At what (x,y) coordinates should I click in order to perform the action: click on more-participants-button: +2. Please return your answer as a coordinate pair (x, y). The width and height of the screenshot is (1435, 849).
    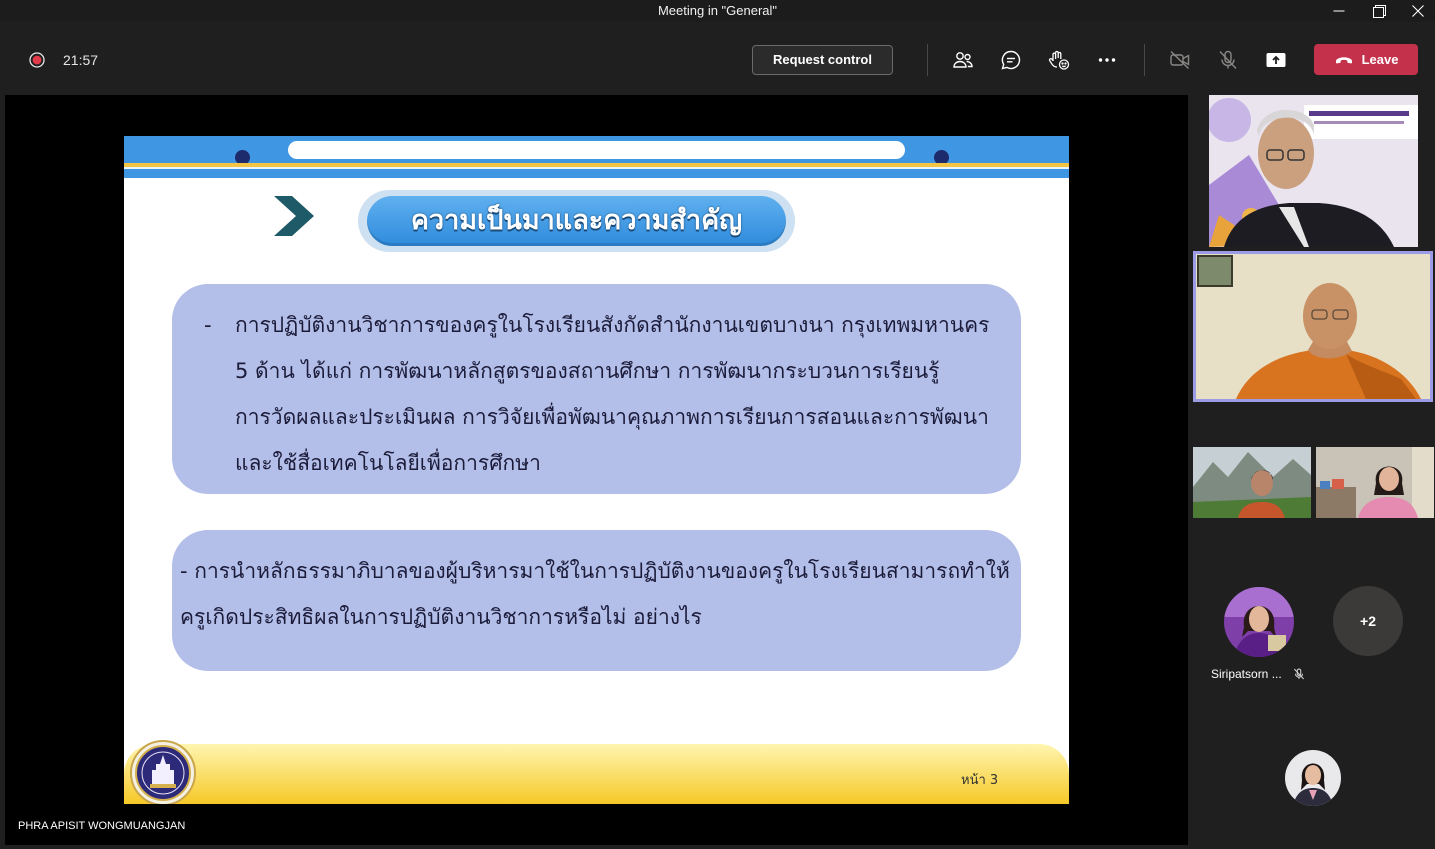
    Looking at the image, I should click on (1368, 621).